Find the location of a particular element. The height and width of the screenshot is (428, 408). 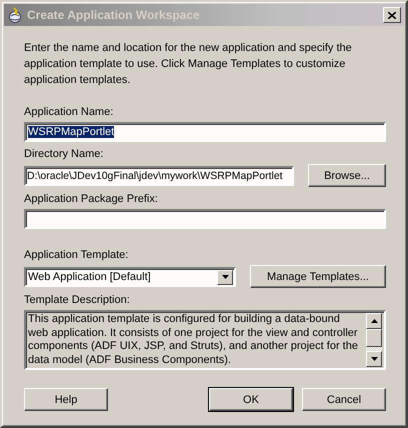

field-label: Template Description: is located at coordinates (77, 300).